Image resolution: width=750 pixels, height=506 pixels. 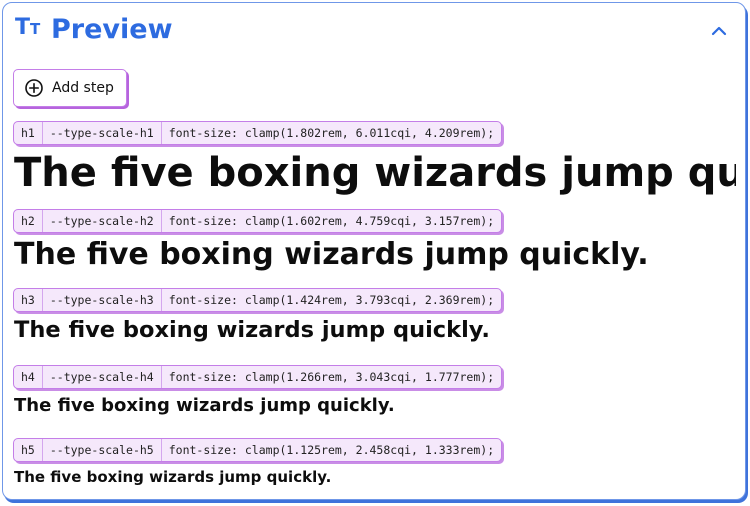 I want to click on step-tag: h2, so click(x=28, y=221).